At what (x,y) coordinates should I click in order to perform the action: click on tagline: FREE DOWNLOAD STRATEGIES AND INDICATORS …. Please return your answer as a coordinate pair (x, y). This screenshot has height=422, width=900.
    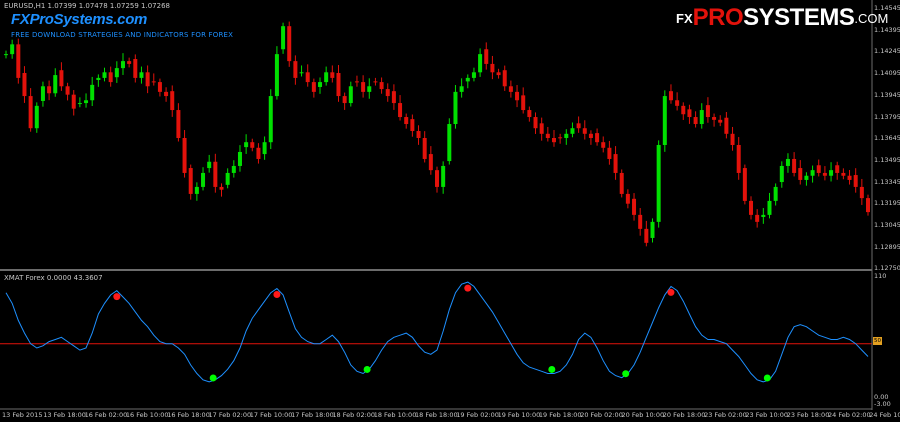
    Looking at the image, I should click on (122, 35).